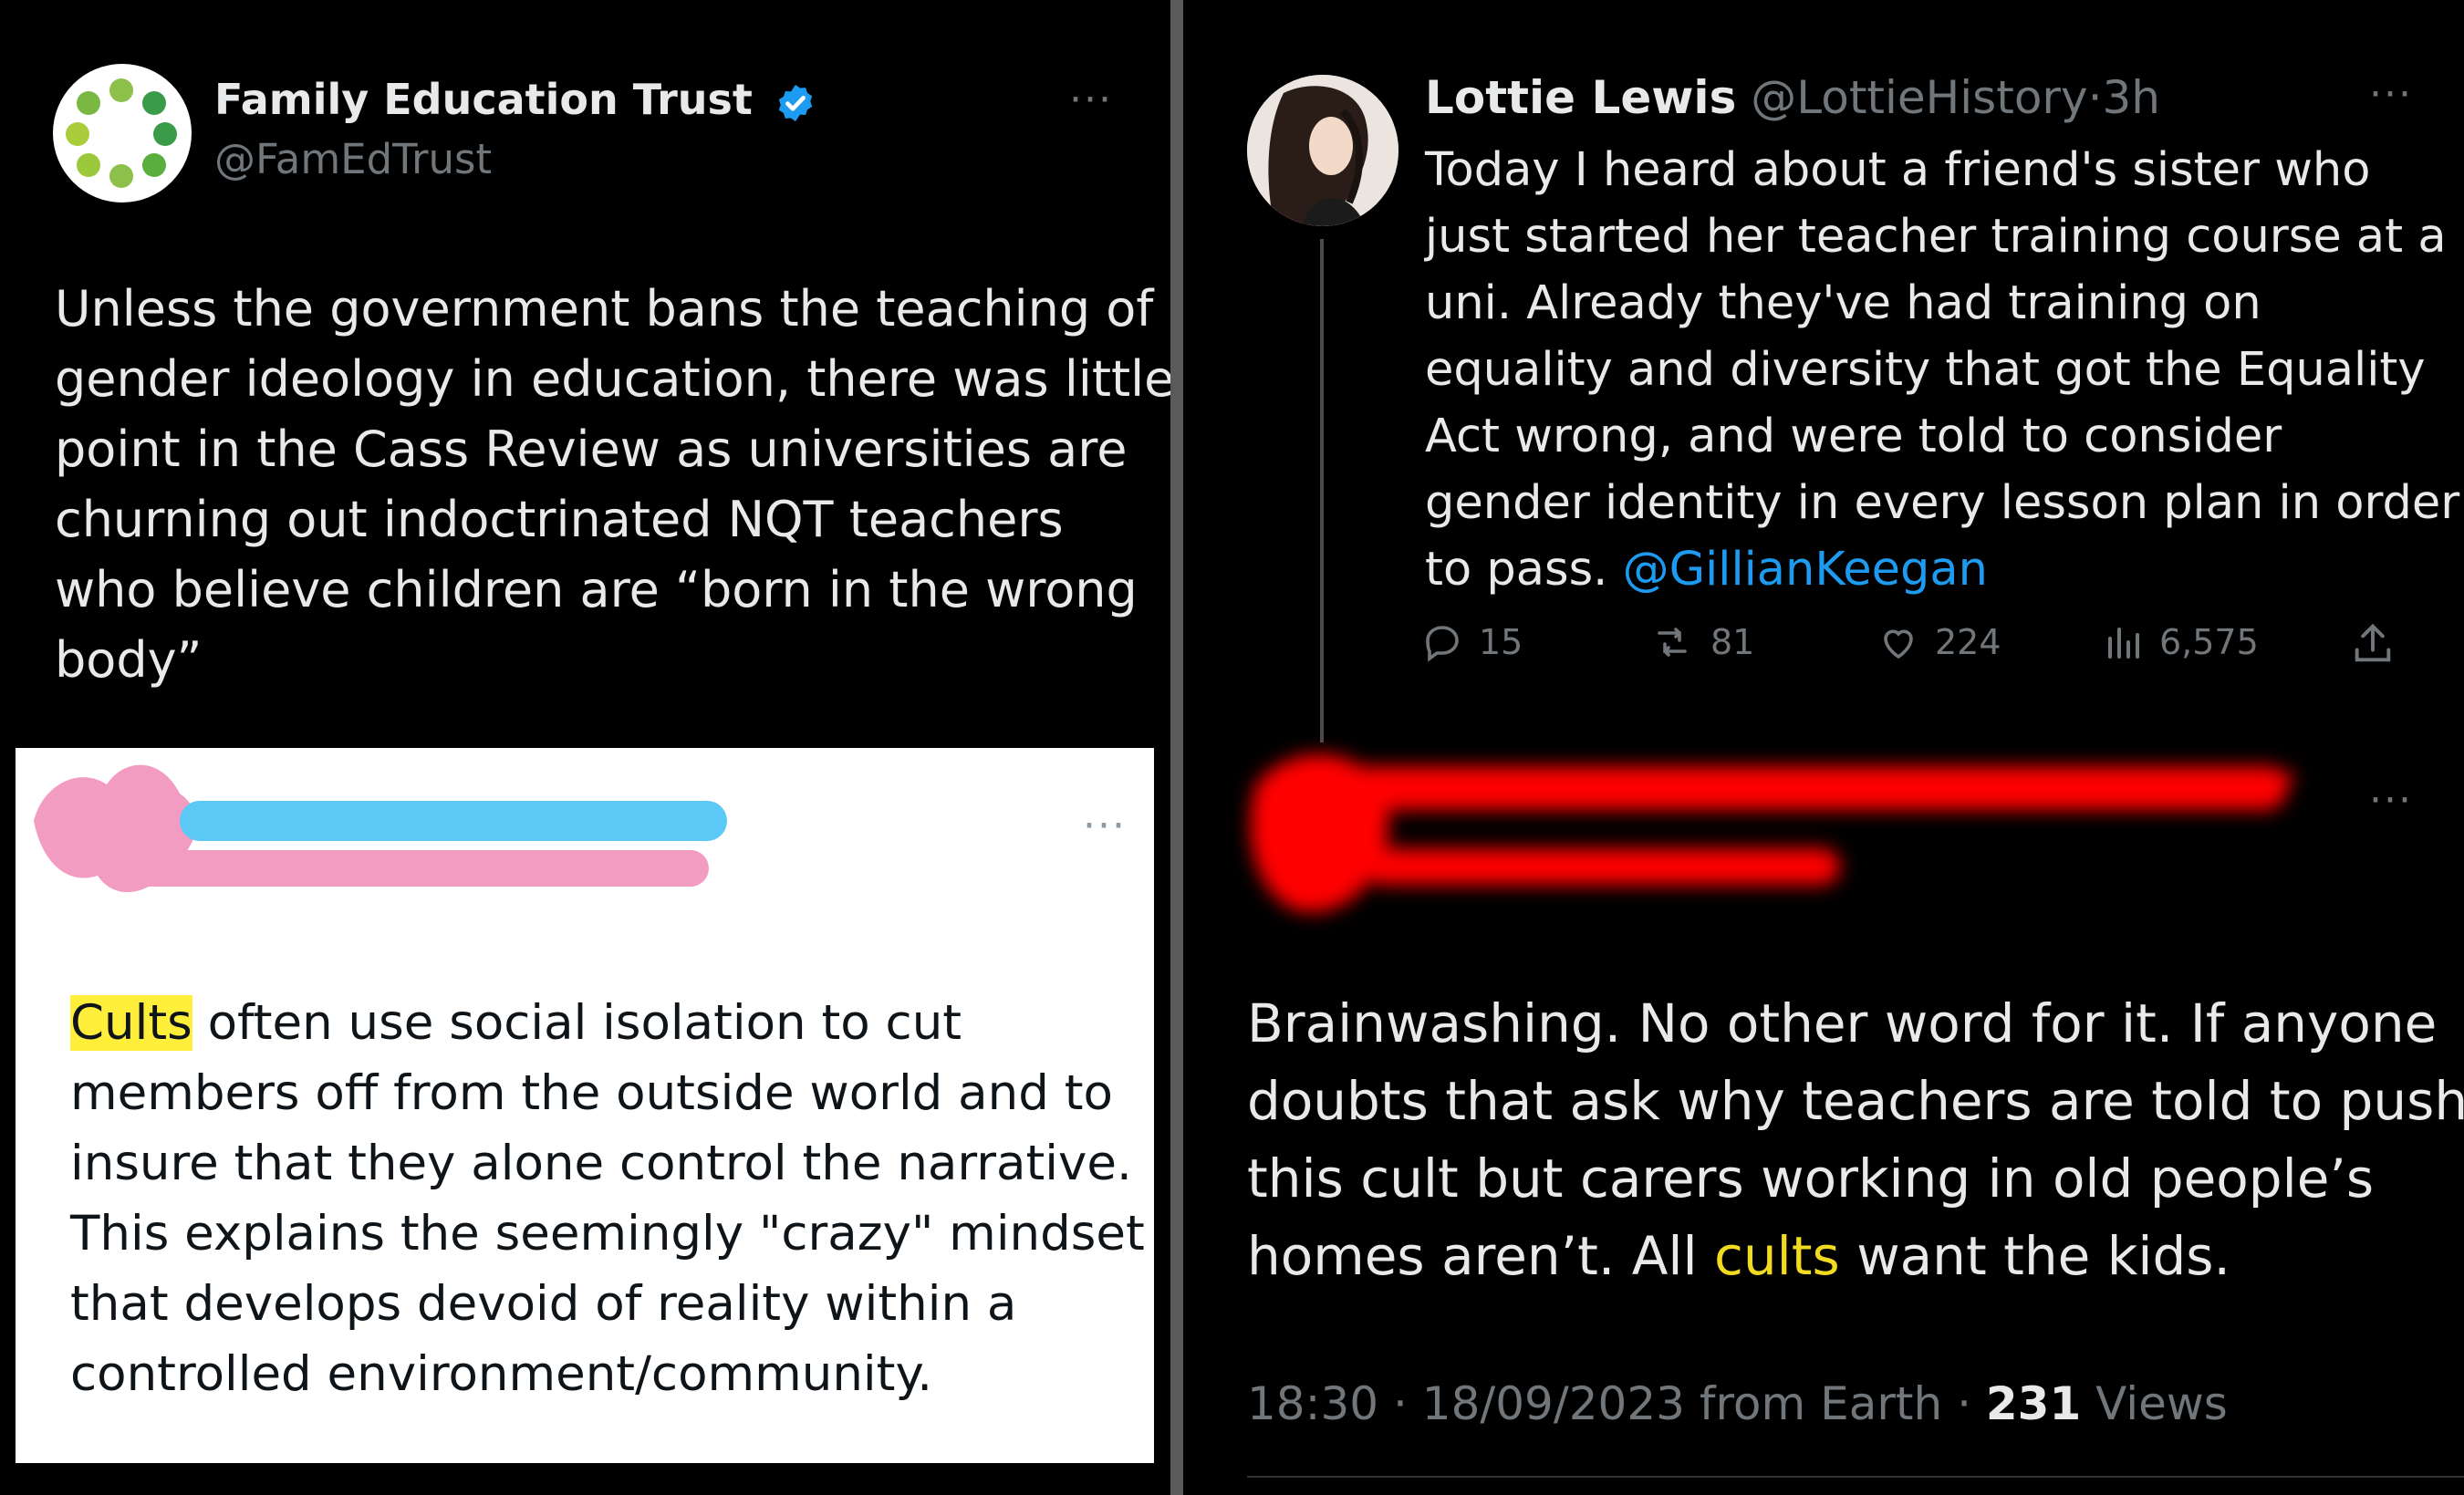 This screenshot has width=2464, height=1495. I want to click on tweet-line: churning out indoctrinated NQT teachers, so click(559, 519).